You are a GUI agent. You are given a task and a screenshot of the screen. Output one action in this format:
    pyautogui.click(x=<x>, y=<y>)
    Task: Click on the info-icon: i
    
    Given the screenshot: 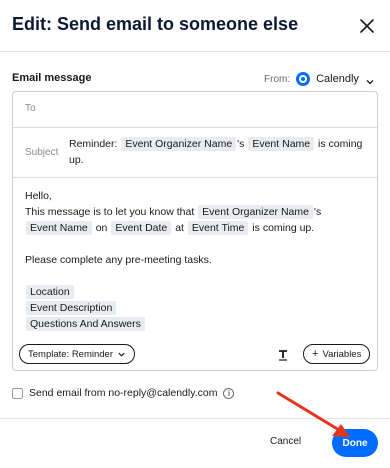 What is the action you would take?
    pyautogui.click(x=229, y=393)
    